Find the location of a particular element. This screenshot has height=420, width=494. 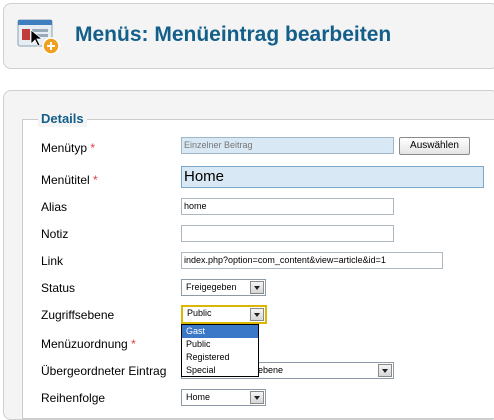

access-dropdown-list: Gast Public Registered Special is located at coordinates (220, 350).